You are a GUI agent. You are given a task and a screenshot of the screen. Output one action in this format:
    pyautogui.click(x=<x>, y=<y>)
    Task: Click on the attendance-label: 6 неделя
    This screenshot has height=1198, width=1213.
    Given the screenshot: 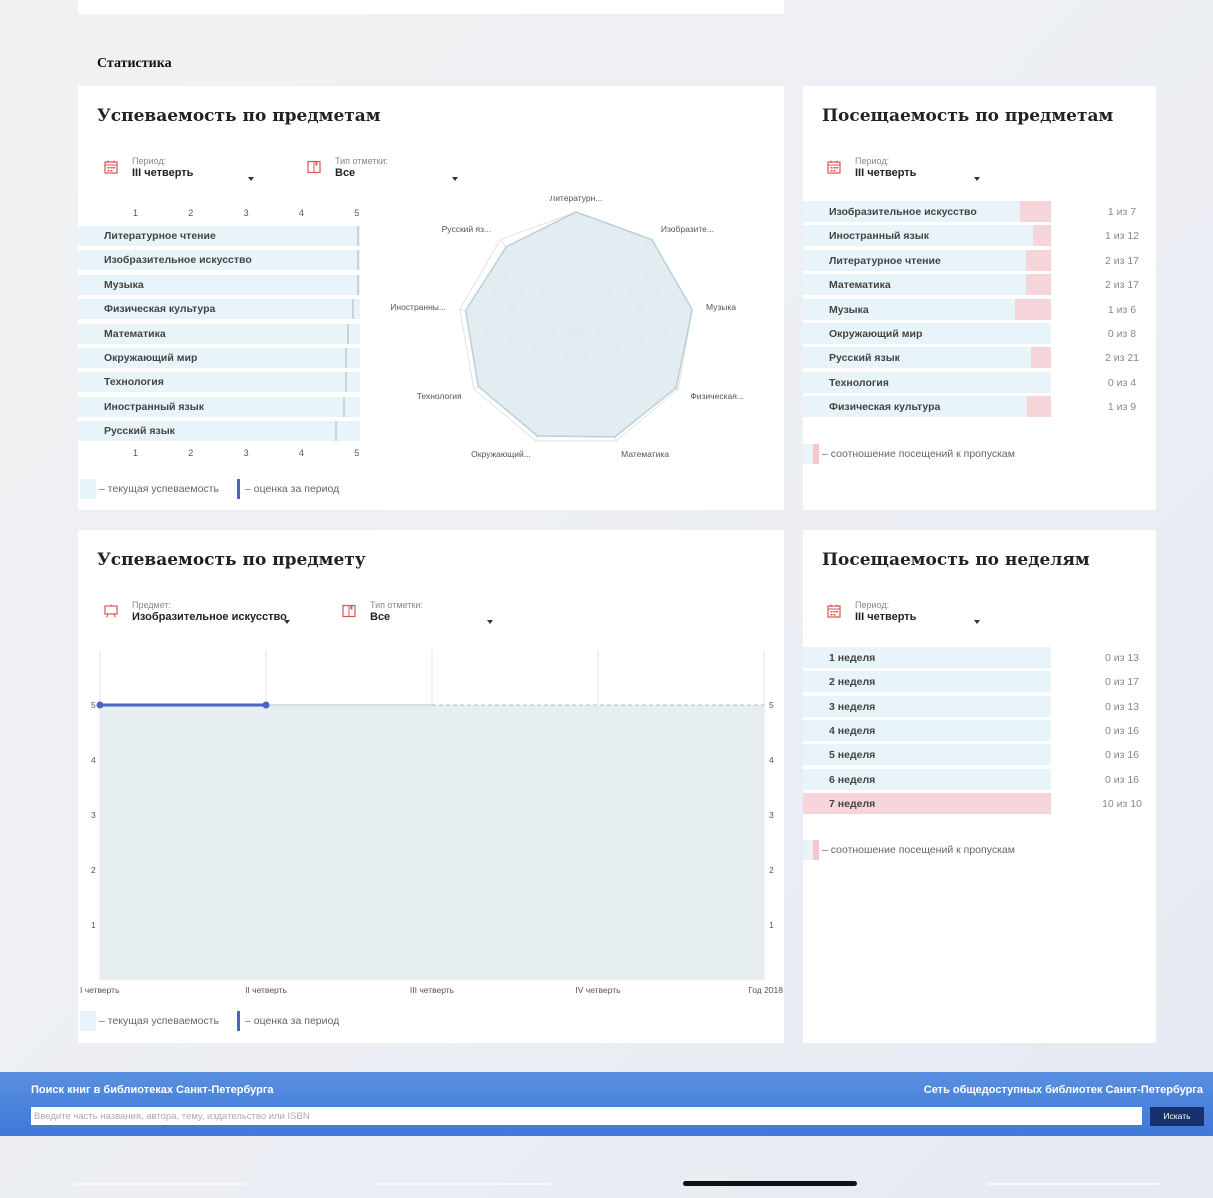 What is the action you would take?
    pyautogui.click(x=852, y=779)
    